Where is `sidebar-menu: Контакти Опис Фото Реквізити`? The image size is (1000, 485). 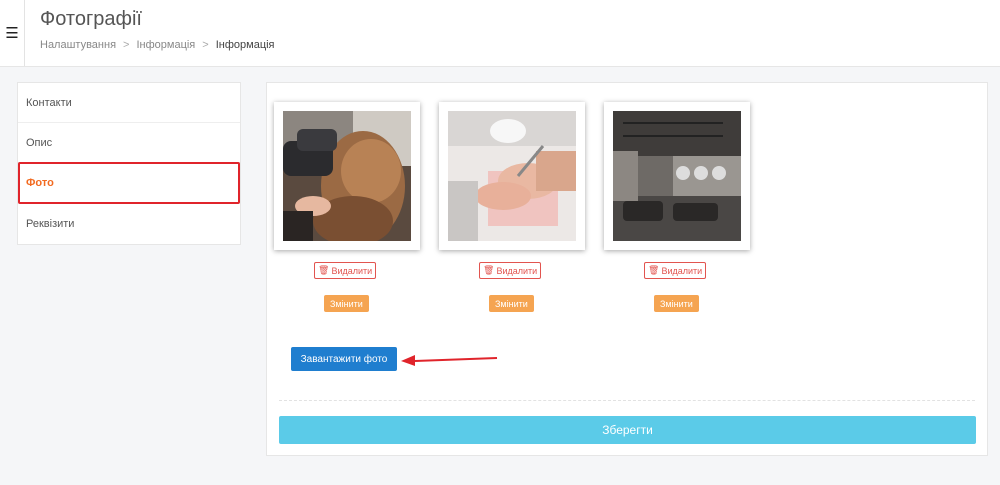 sidebar-menu: Контакти Опис Фото Реквізити is located at coordinates (129, 163).